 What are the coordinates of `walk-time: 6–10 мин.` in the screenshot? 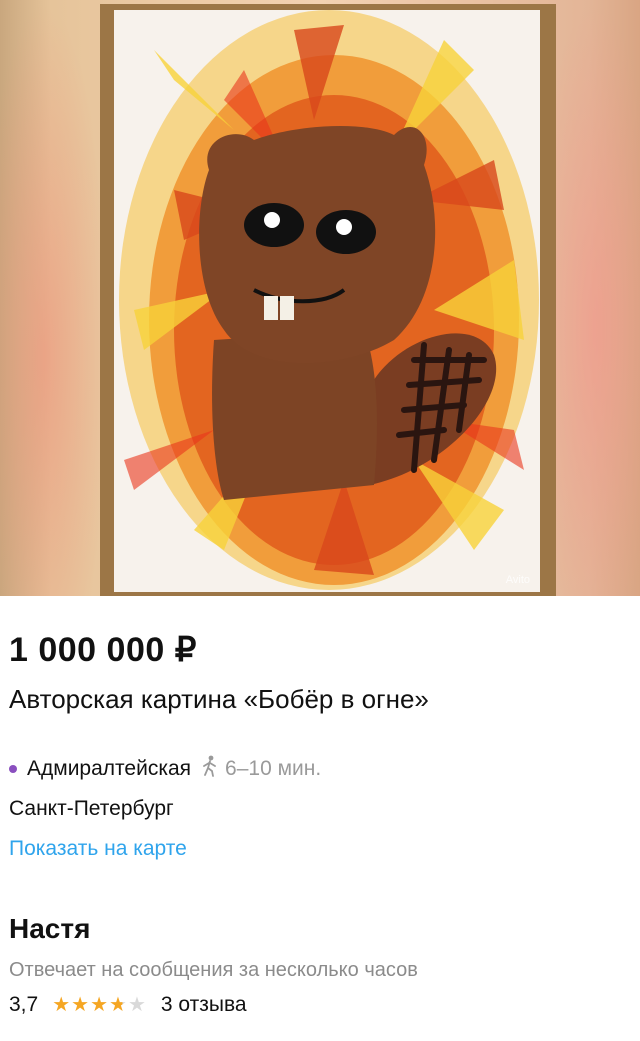 It's located at (273, 768).